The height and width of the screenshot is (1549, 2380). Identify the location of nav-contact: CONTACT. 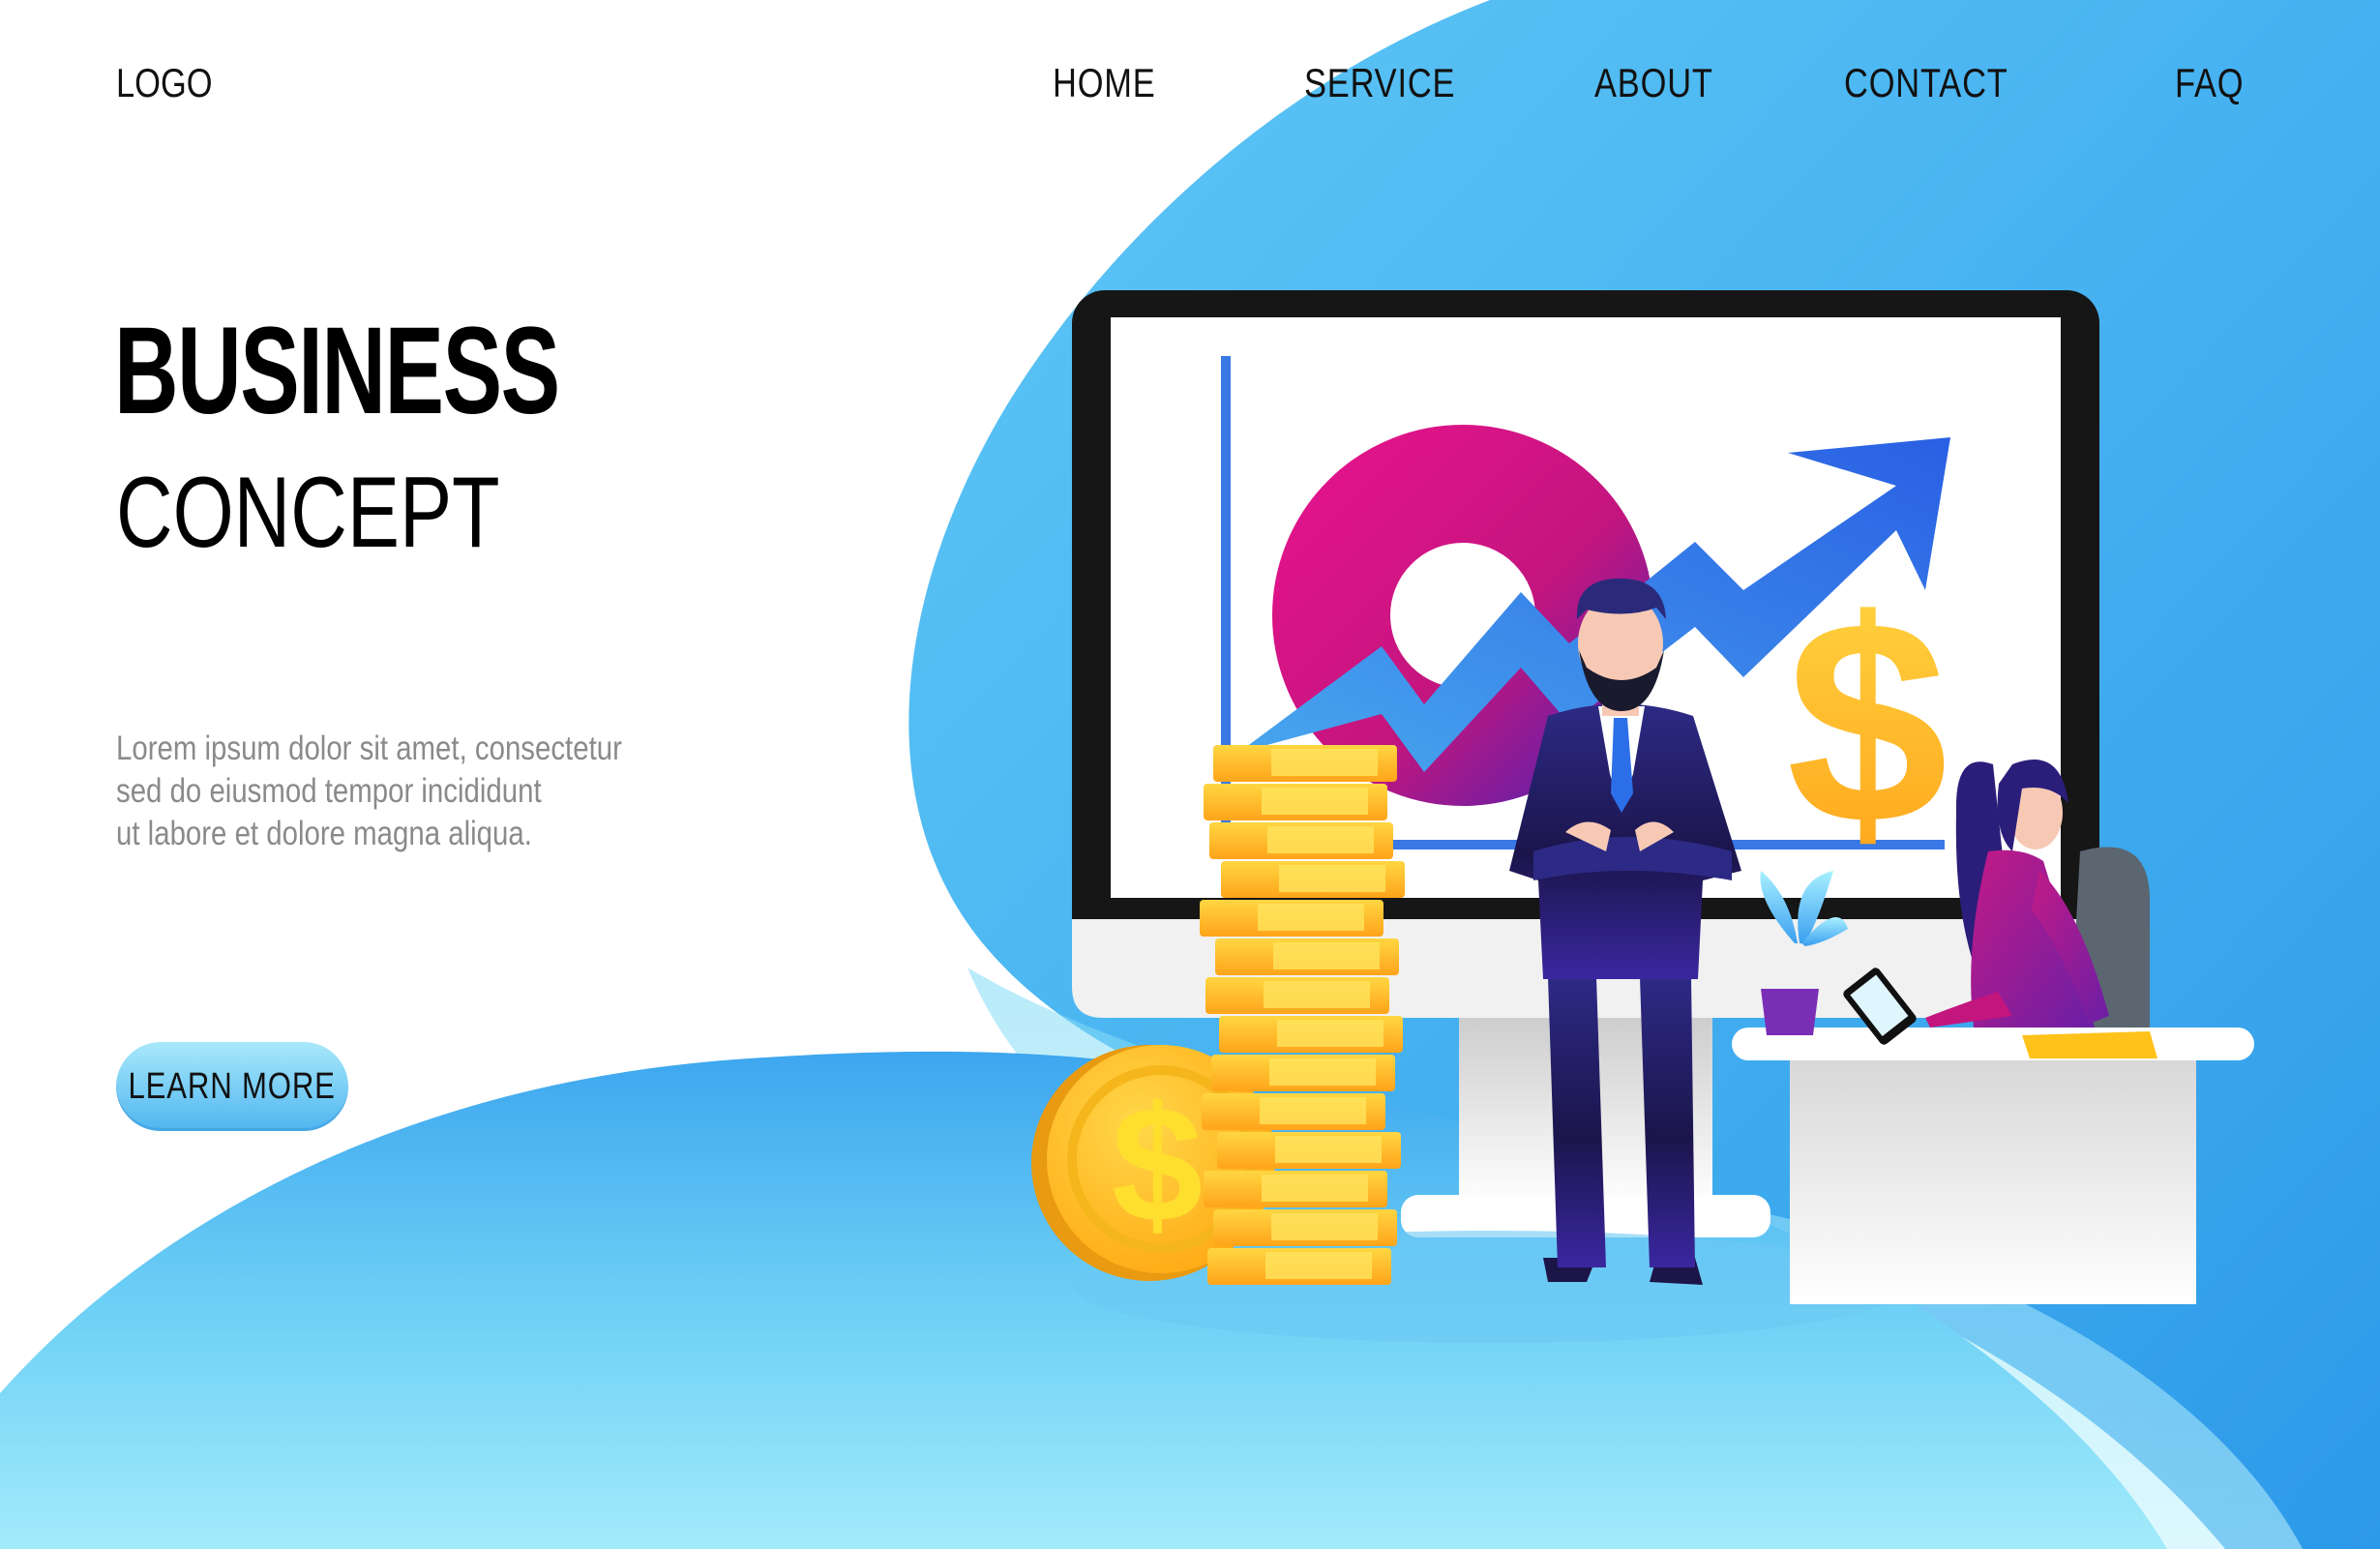
(1926, 83).